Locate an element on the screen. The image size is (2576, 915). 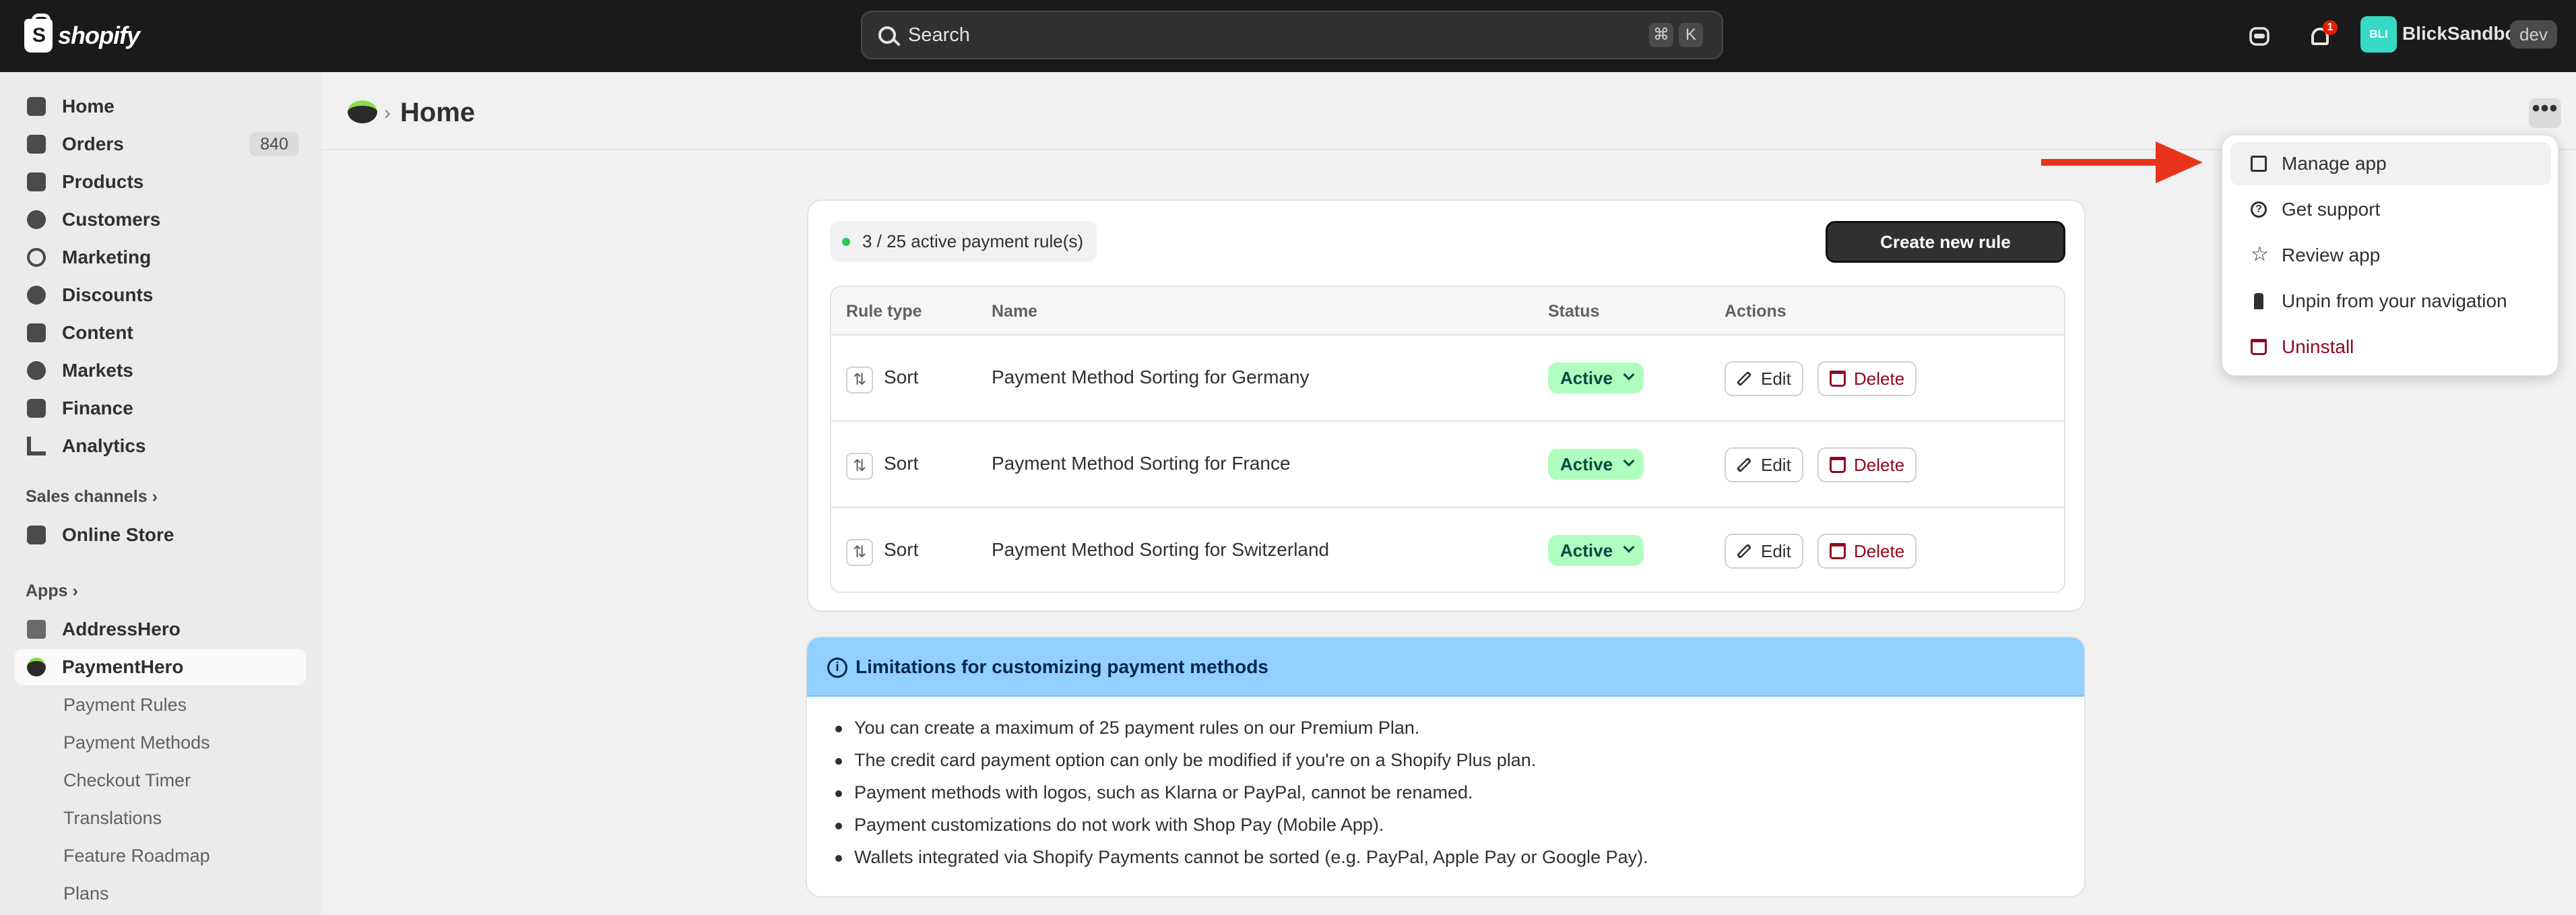
avatar: BLI is located at coordinates (2378, 34).